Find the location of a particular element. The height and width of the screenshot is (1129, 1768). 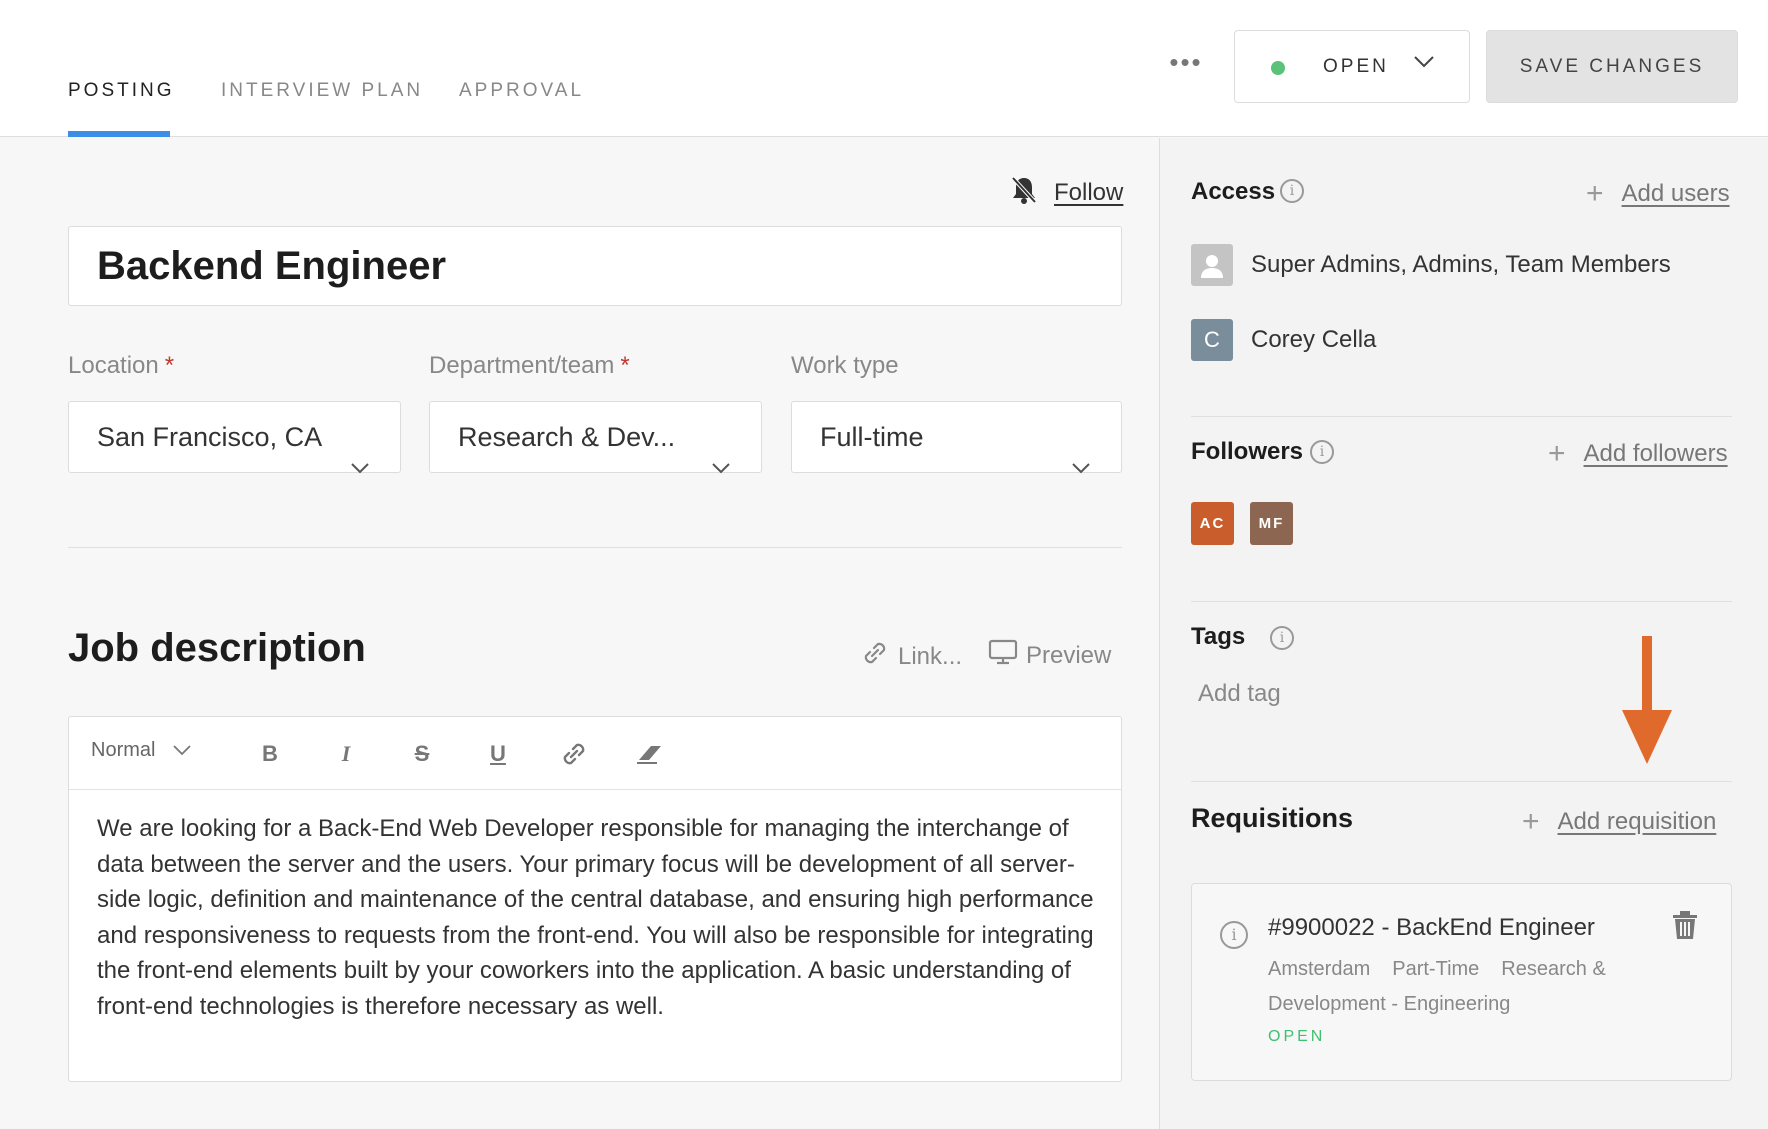

monitor-icon is located at coordinates (1003, 655).